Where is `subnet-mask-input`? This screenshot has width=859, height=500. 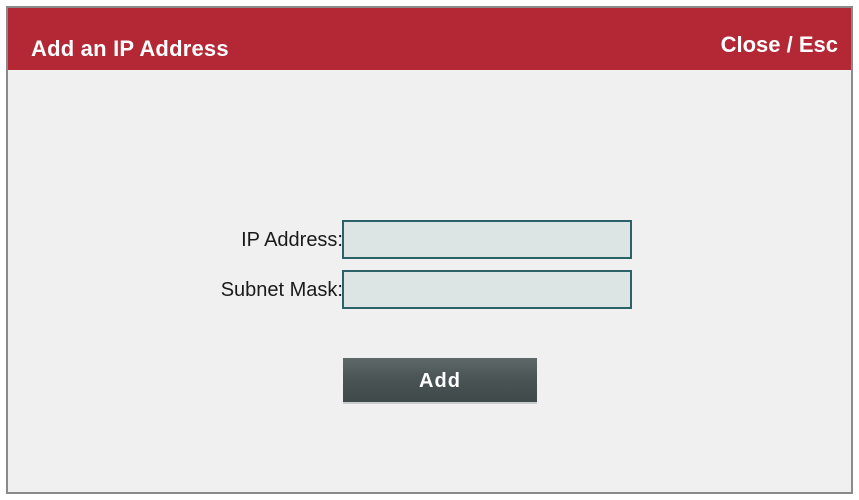
subnet-mask-input is located at coordinates (487, 289).